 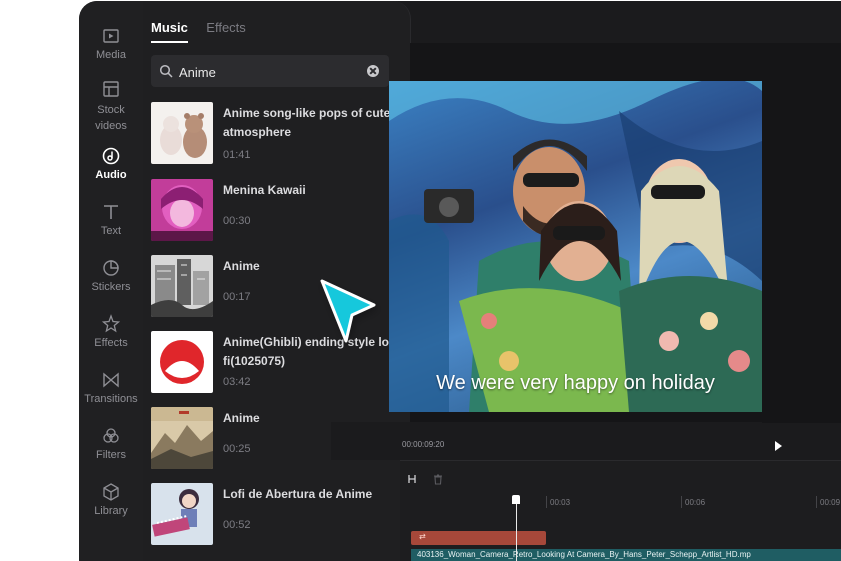 What do you see at coordinates (438, 479) in the screenshot?
I see `delete-icon` at bounding box center [438, 479].